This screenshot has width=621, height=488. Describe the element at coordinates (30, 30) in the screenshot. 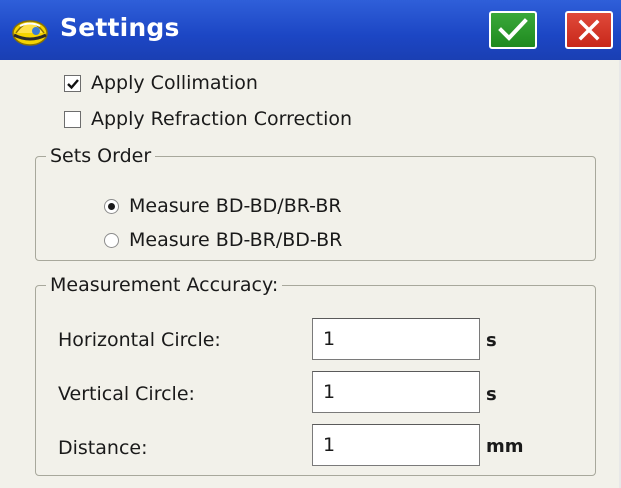

I see `hardhat-icon` at that location.